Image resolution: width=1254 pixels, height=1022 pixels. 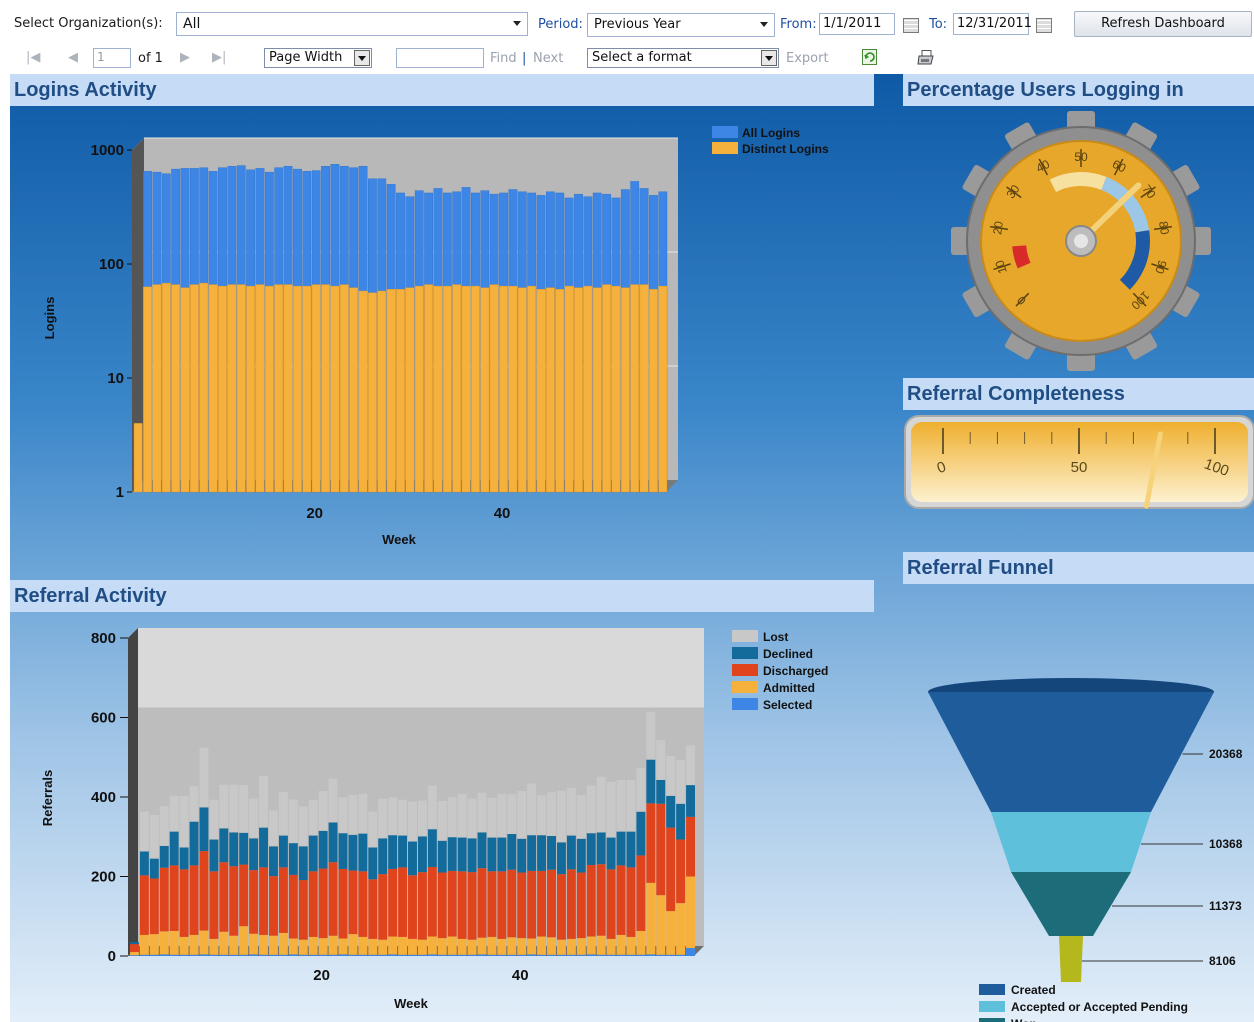 I want to click on funnel-value-label: 20368, so click(x=1226, y=754).